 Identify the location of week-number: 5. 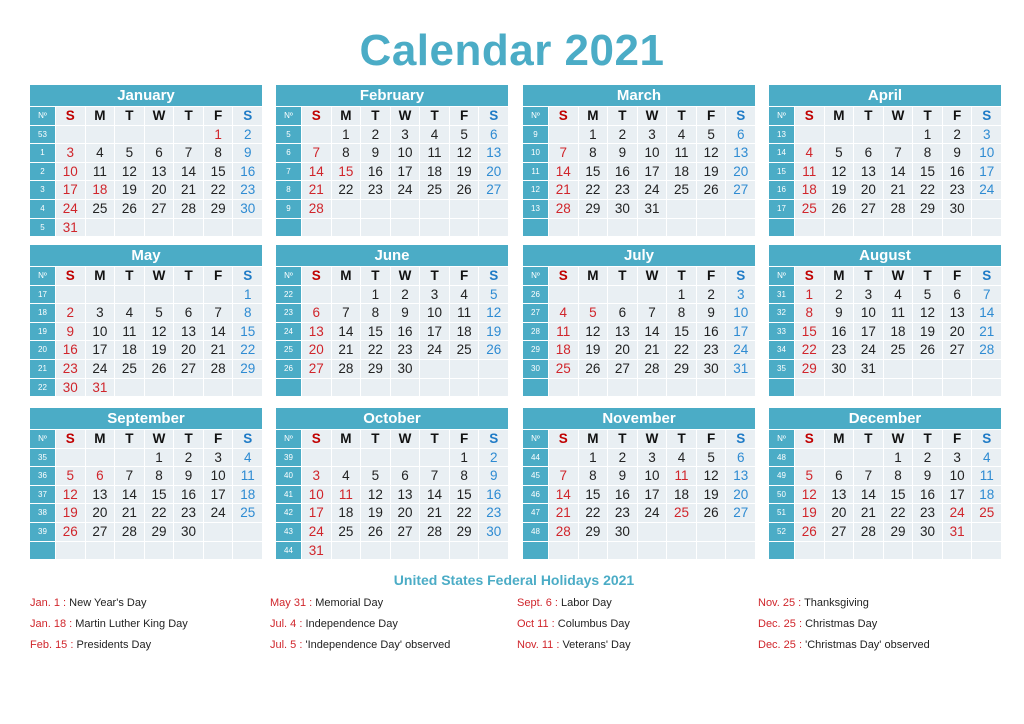
(42, 227).